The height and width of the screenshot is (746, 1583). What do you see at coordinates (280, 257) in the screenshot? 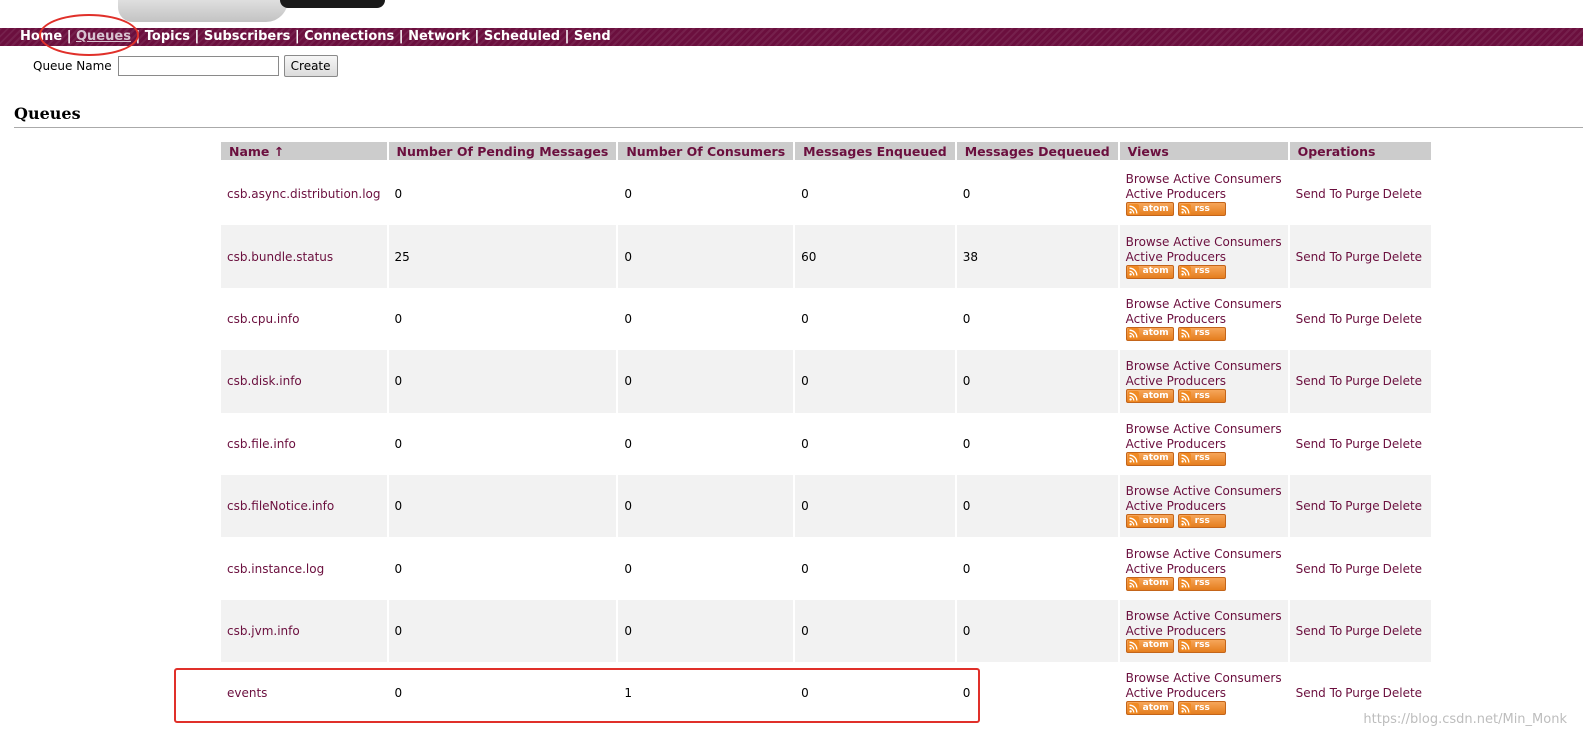
I see `queue-name-link: csb.bundle.status` at bounding box center [280, 257].